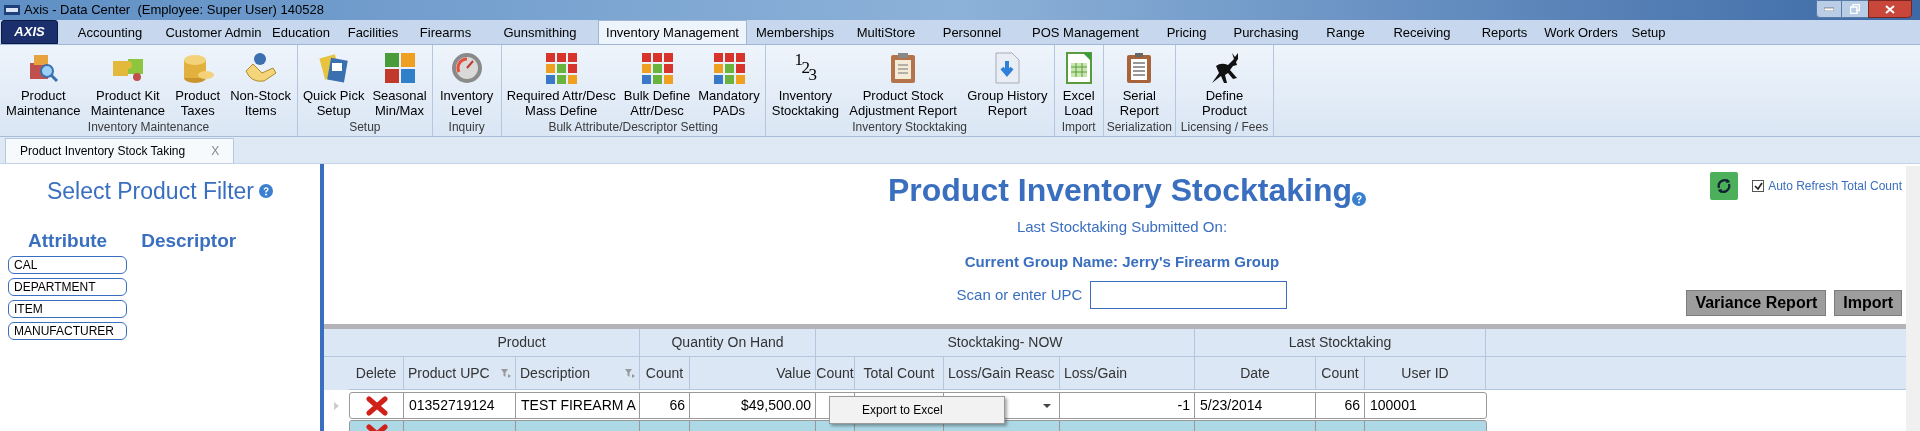  I want to click on column-heading: Descriptor, so click(189, 240).